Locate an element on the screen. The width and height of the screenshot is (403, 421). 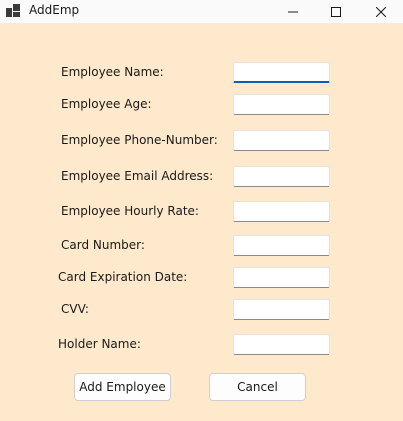
holder-name-label: Holder Name: is located at coordinates (99, 344).